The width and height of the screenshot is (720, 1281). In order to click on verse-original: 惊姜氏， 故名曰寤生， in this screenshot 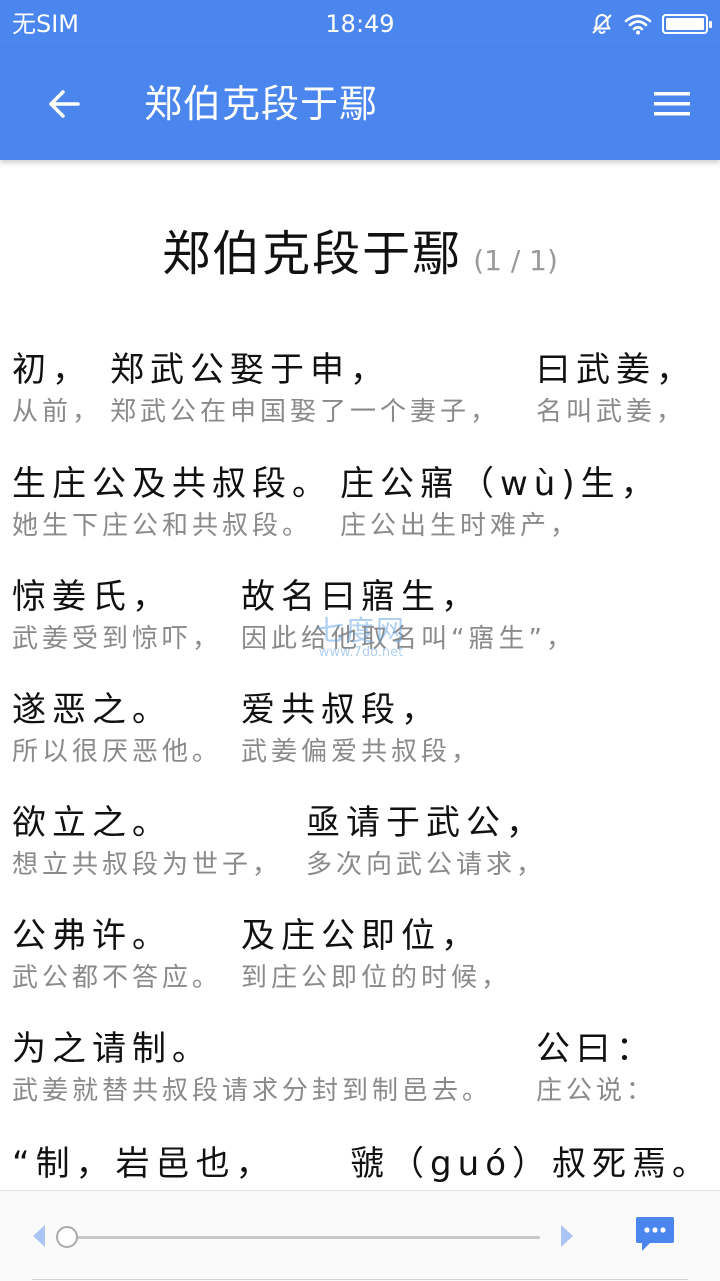, I will do `click(362, 597)`.